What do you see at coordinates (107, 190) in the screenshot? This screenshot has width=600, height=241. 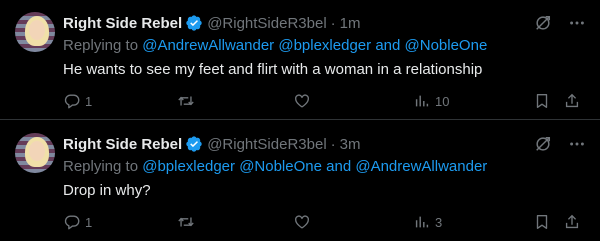 I see `tweet-text: Drop in why?` at bounding box center [107, 190].